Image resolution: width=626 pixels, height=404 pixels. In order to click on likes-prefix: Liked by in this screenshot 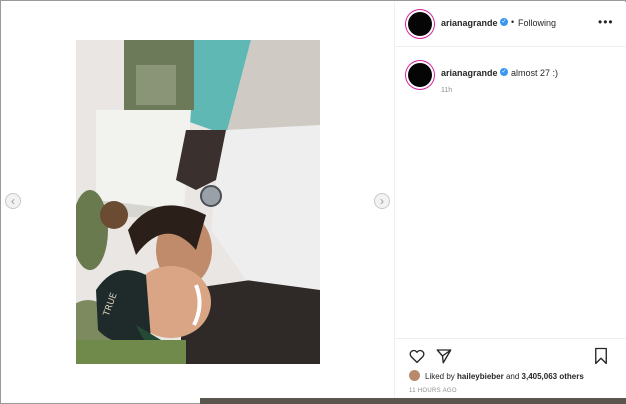, I will do `click(441, 376)`.